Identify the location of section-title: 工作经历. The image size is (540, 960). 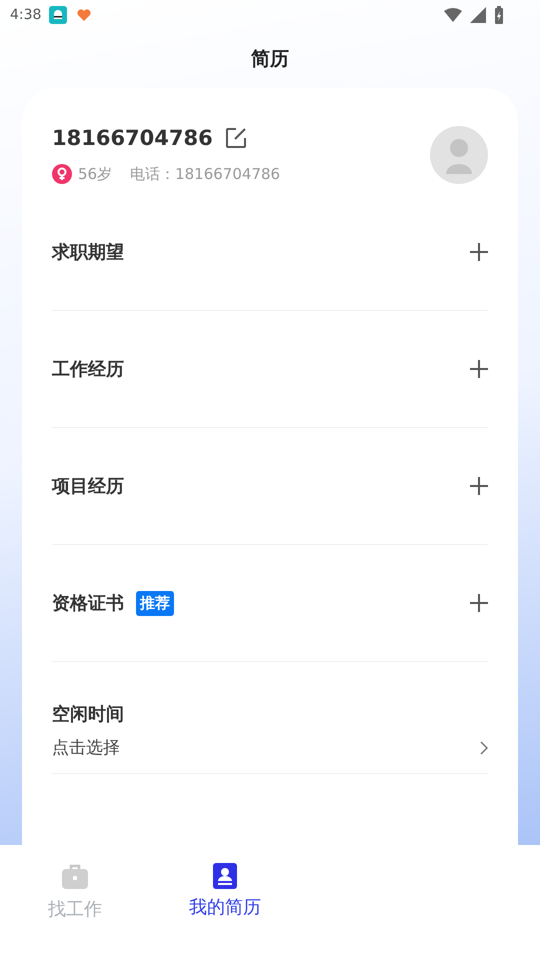
(88, 369).